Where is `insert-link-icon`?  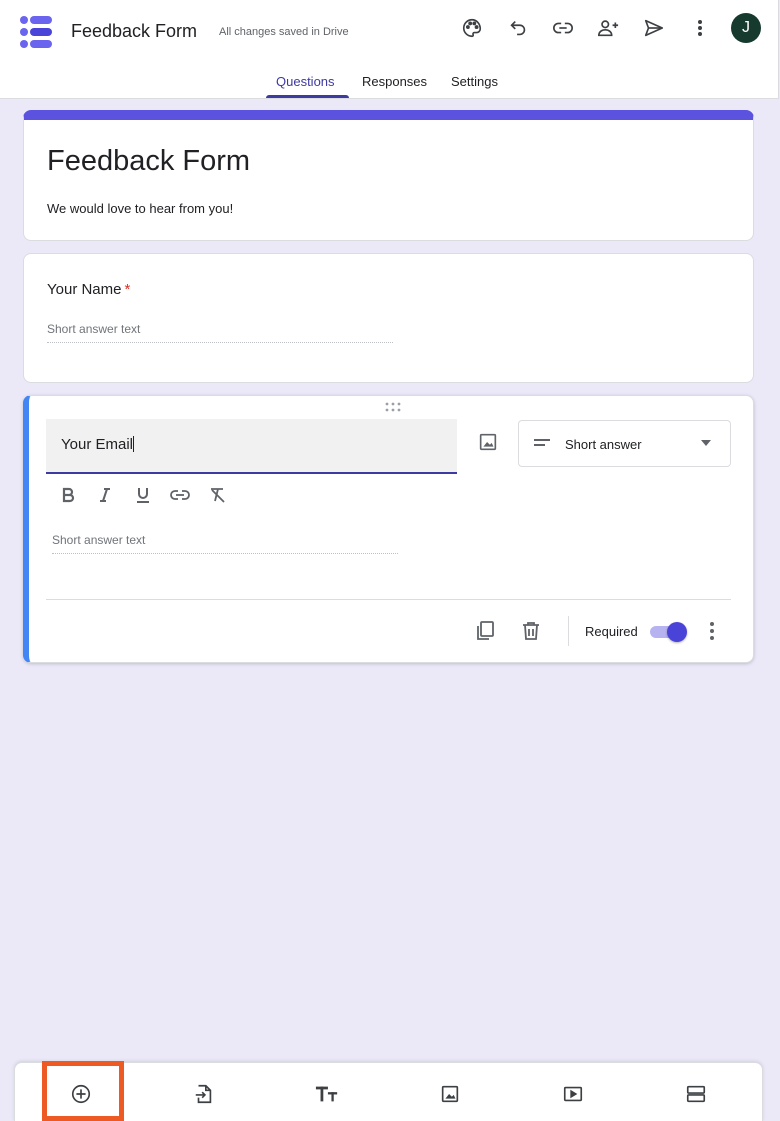 insert-link-icon is located at coordinates (180, 495).